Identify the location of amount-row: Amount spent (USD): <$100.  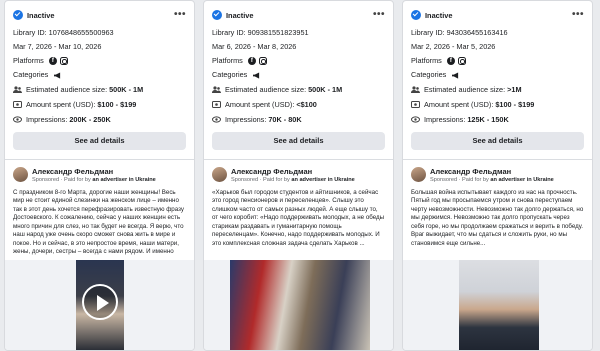
(298, 104).